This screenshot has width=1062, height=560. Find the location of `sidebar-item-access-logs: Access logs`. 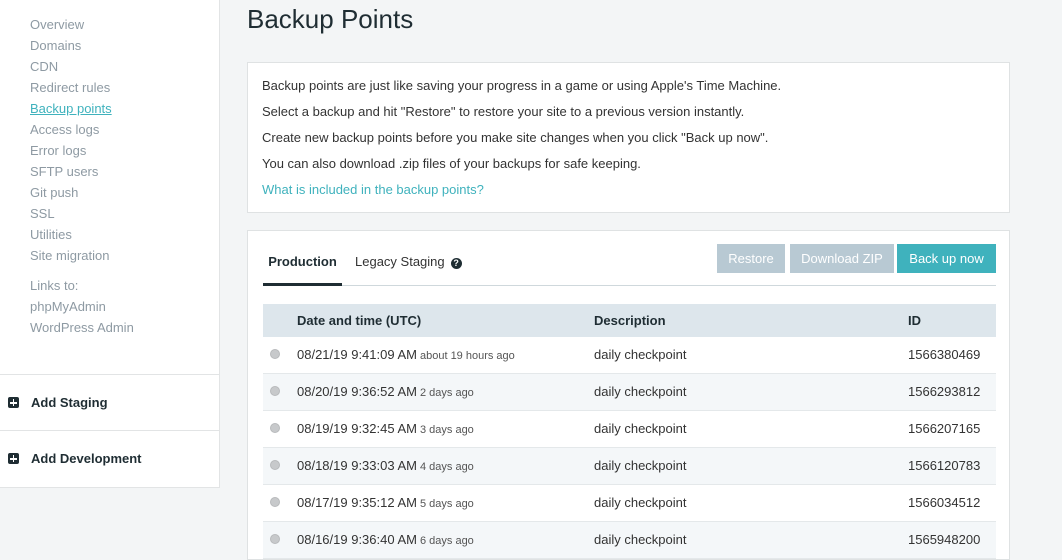

sidebar-item-access-logs: Access logs is located at coordinates (71, 129).